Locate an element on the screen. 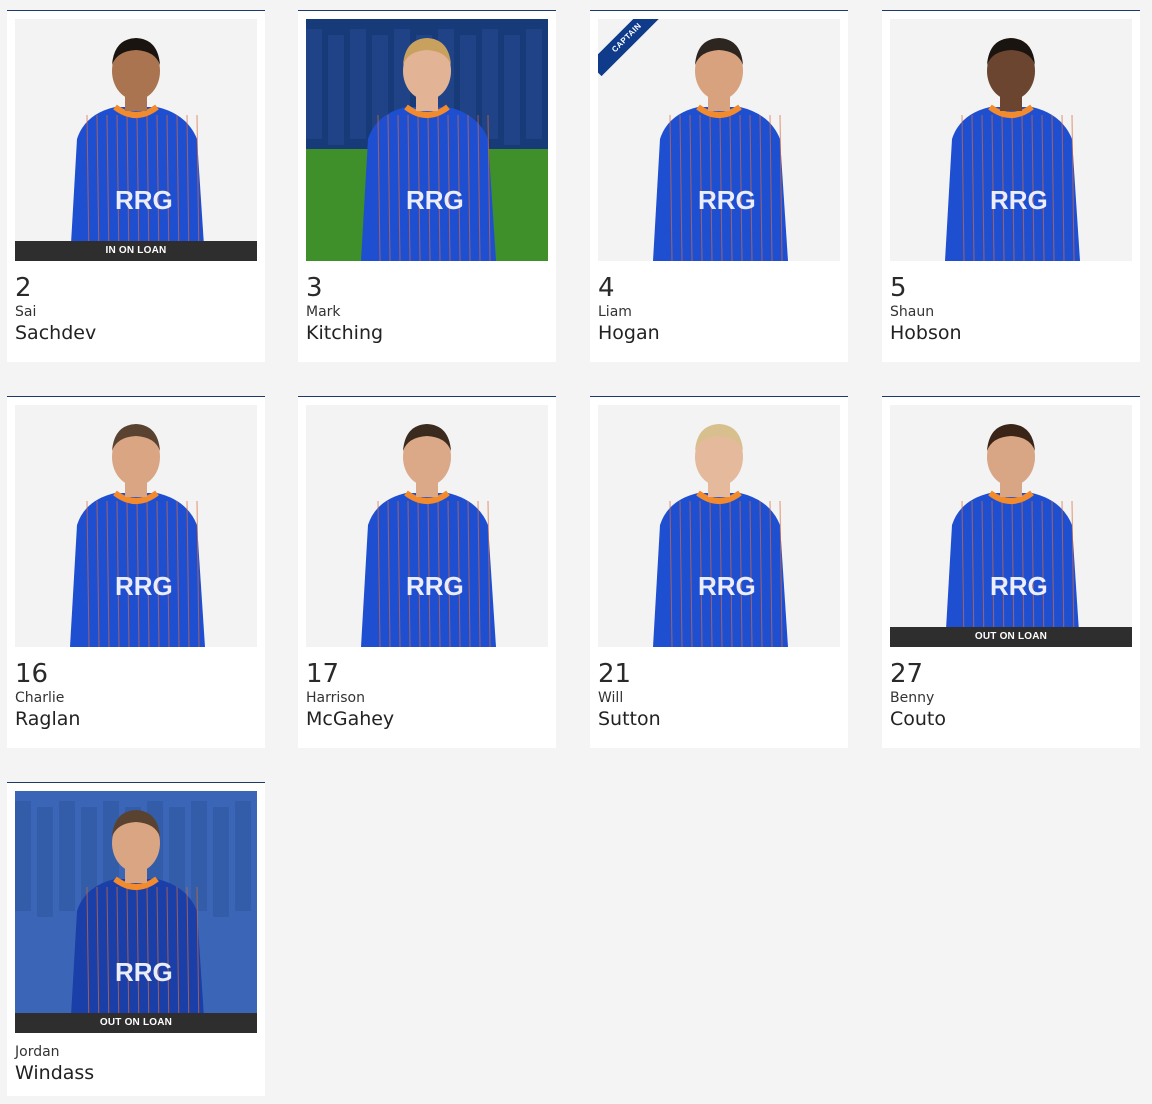 This screenshot has height=1104, width=1152. player-card: RRG 3 Mark Kitching is located at coordinates (427, 186).